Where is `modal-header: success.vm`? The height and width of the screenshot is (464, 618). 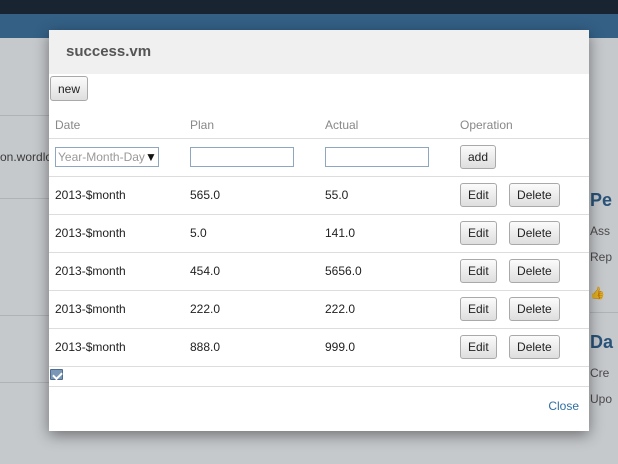
modal-header: success.vm is located at coordinates (319, 52).